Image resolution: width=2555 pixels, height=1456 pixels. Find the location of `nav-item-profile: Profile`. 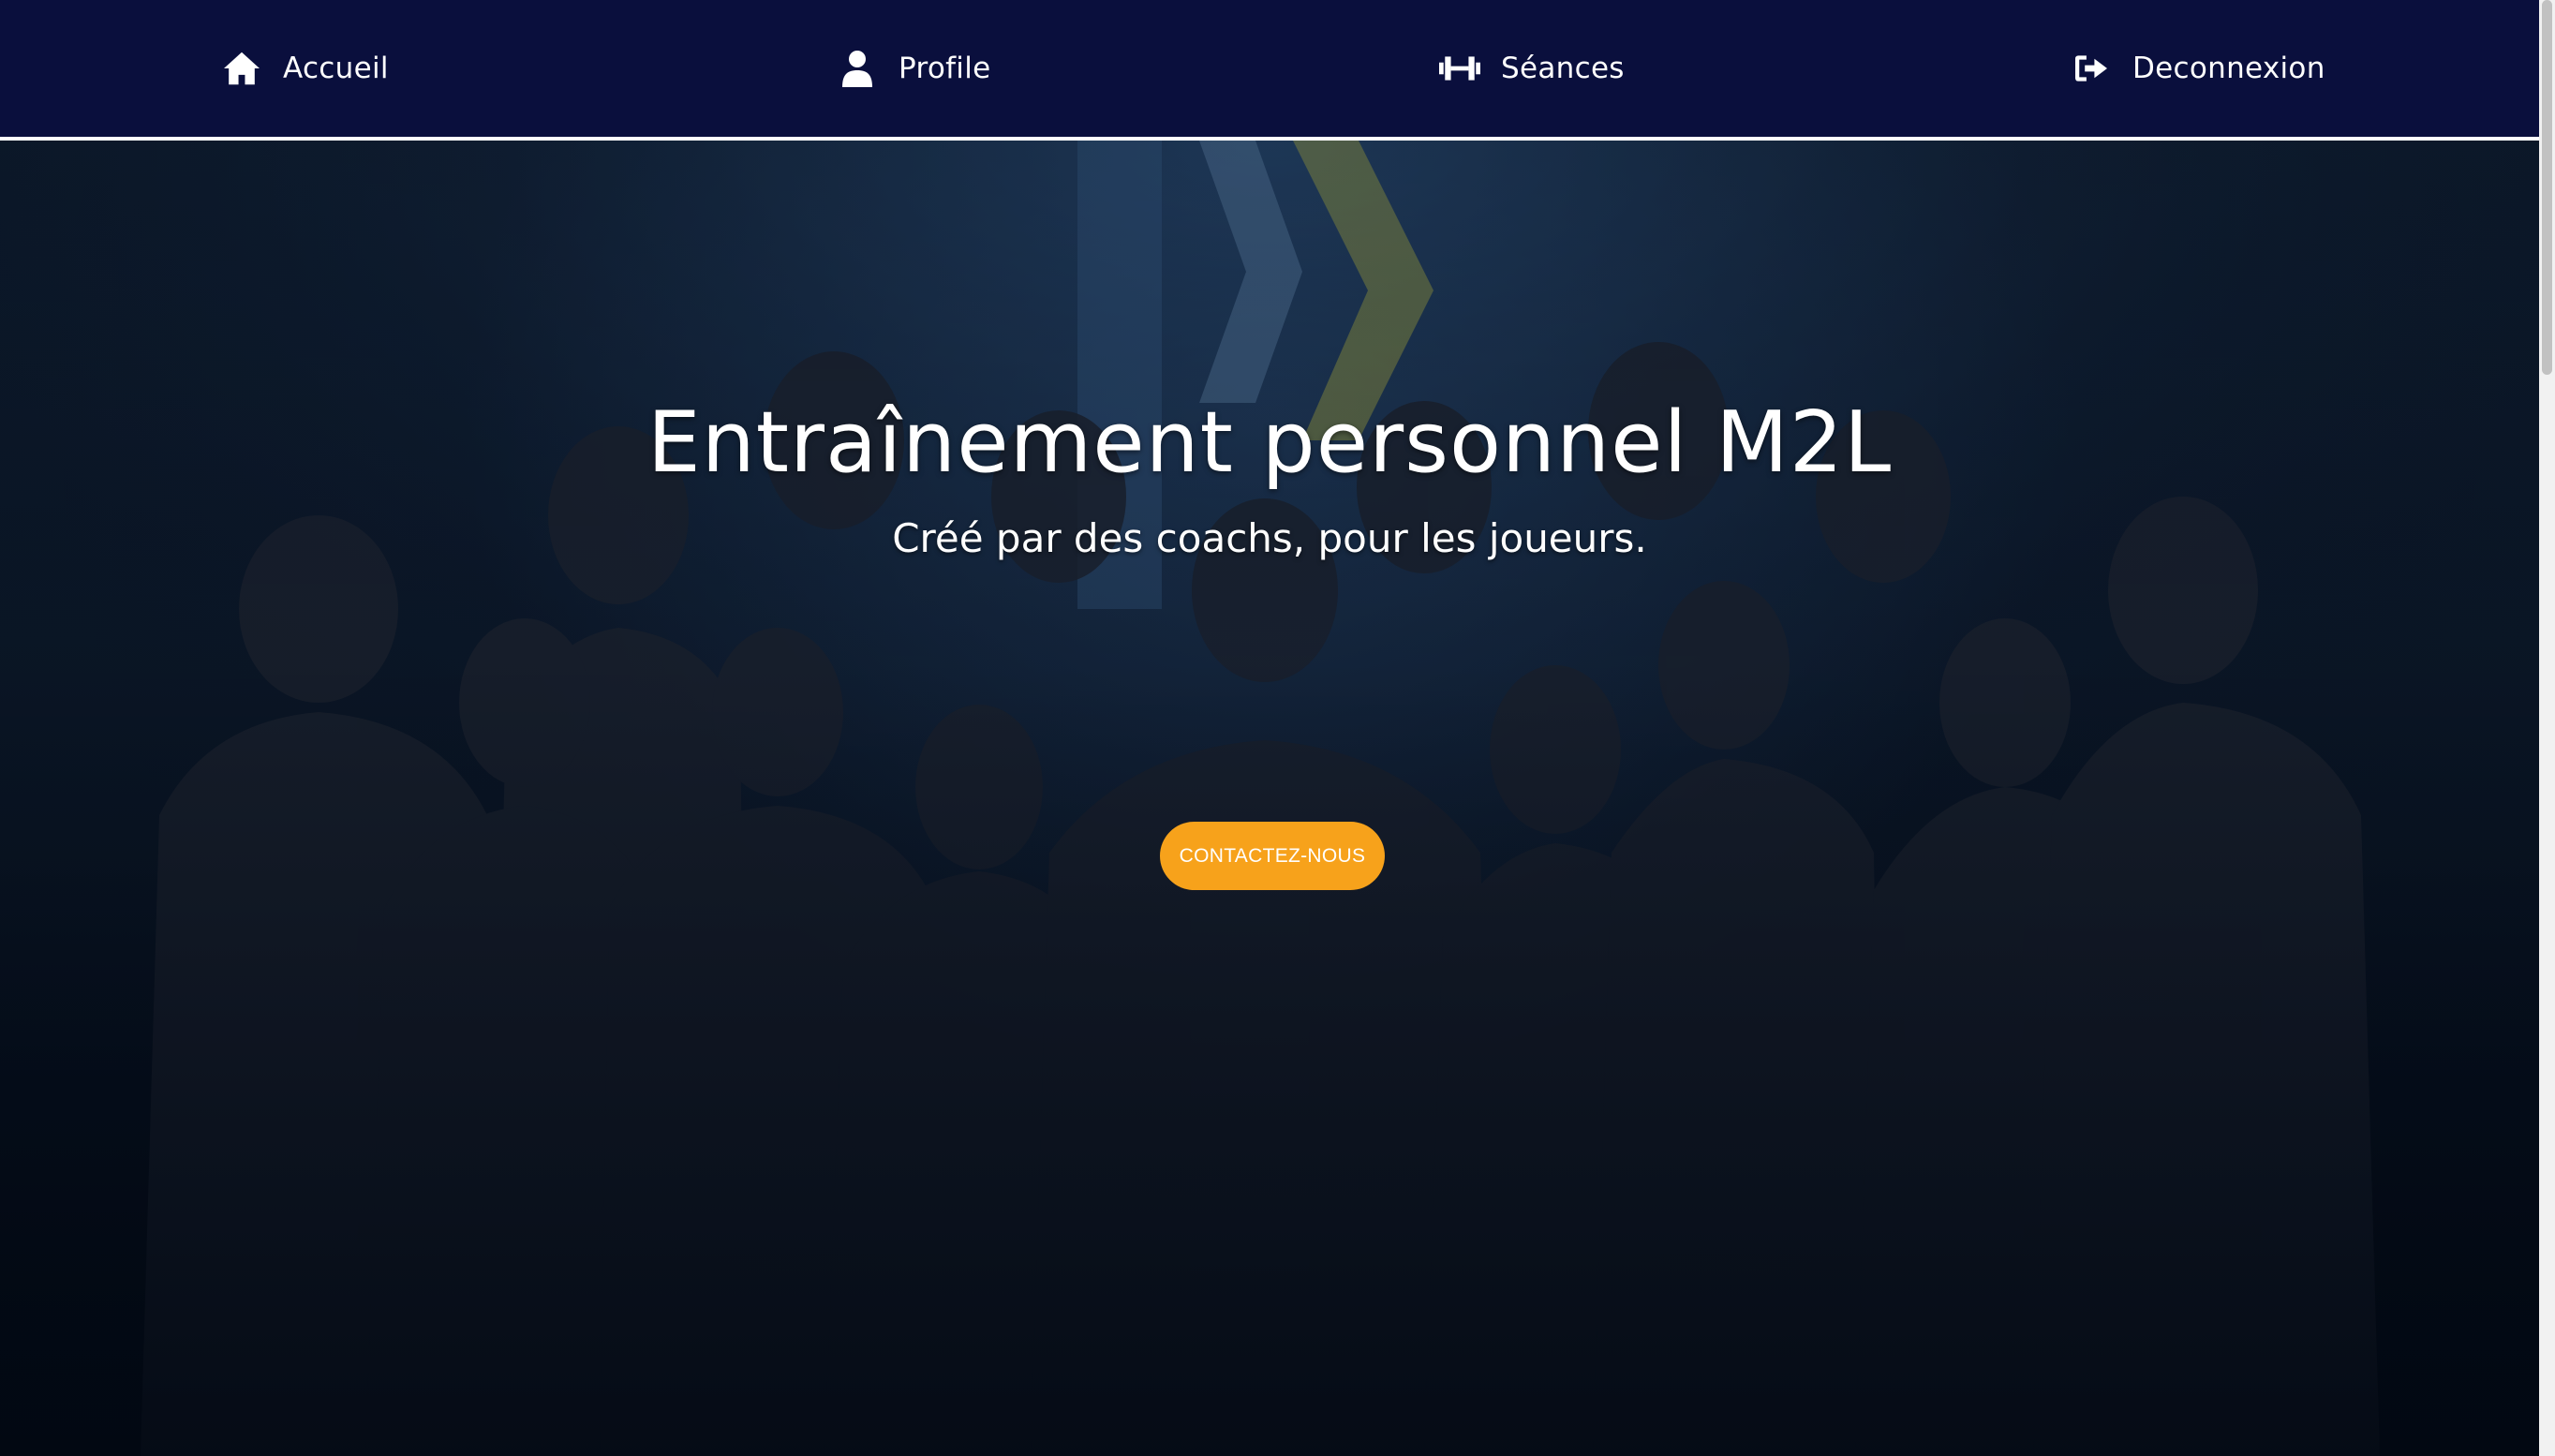

nav-item-profile: Profile is located at coordinates (914, 68).